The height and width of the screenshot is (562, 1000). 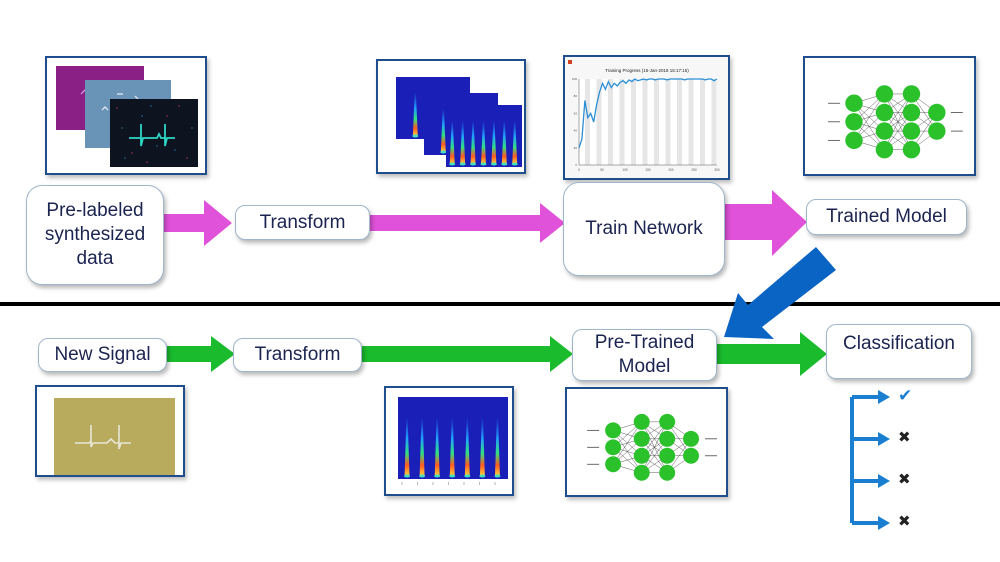 I want to click on new-signal-node: New Signal, so click(x=102, y=355).